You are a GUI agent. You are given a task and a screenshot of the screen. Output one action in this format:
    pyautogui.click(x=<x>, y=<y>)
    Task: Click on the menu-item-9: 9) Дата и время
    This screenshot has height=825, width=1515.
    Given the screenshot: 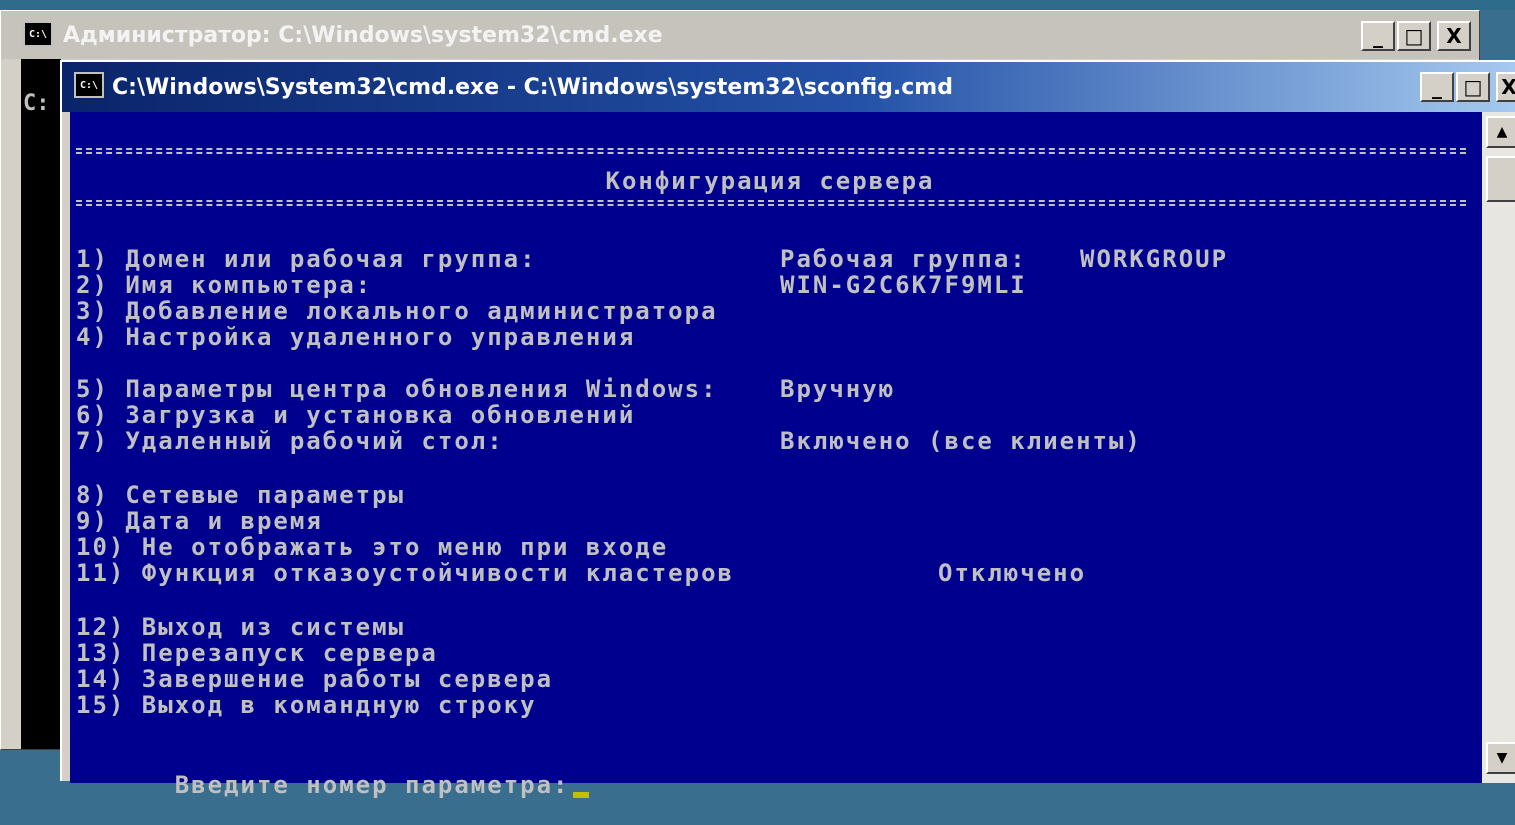 What is the action you would take?
    pyautogui.click(x=199, y=521)
    